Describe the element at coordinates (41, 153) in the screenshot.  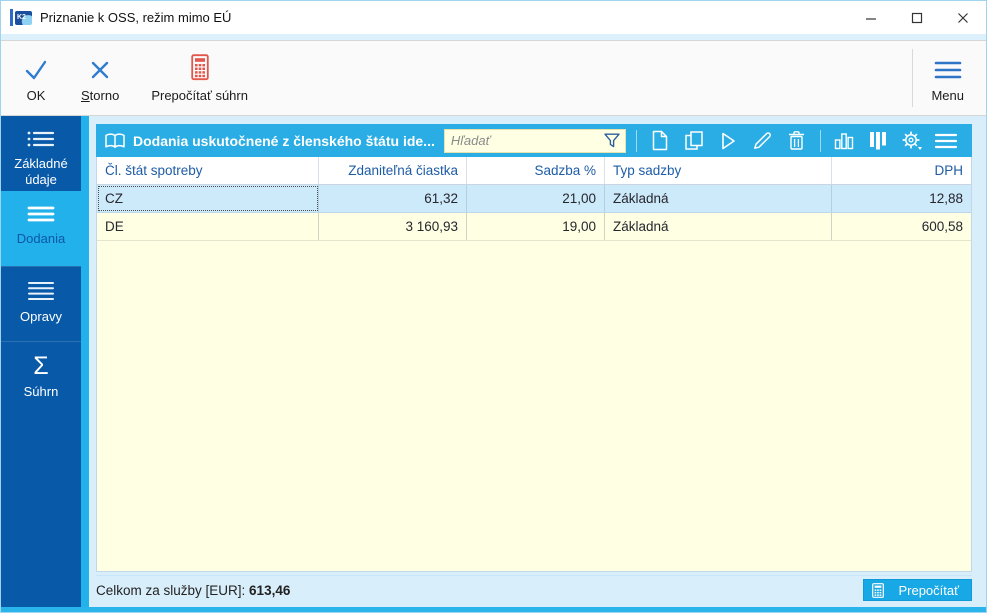
I see `sidebar-item-zakladne-udaje: Základné údaje` at that location.